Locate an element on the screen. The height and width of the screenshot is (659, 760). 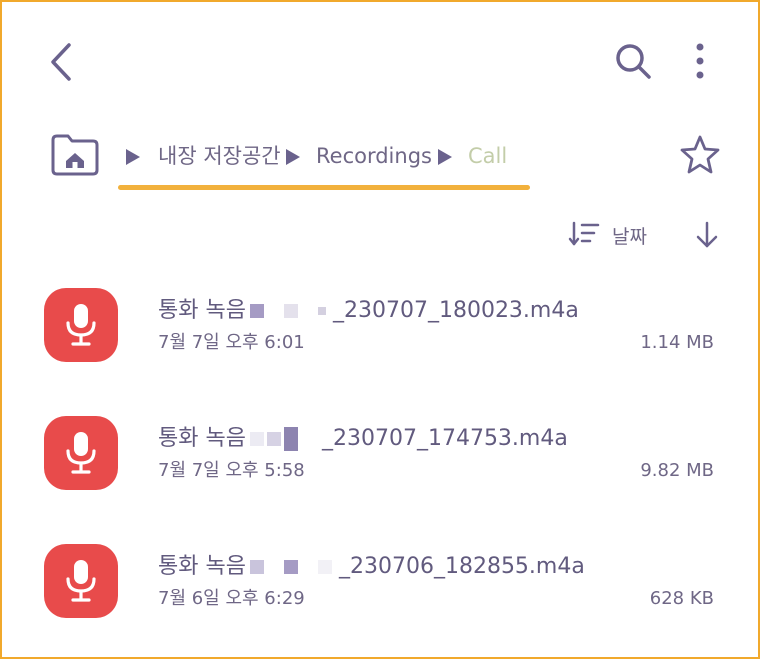
back-arrow-icon is located at coordinates (61, 62).